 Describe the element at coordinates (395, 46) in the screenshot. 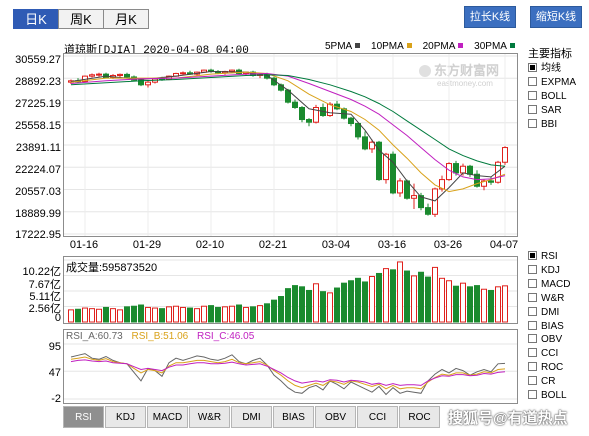

I see `ma-legend-10: 10PMA` at that location.